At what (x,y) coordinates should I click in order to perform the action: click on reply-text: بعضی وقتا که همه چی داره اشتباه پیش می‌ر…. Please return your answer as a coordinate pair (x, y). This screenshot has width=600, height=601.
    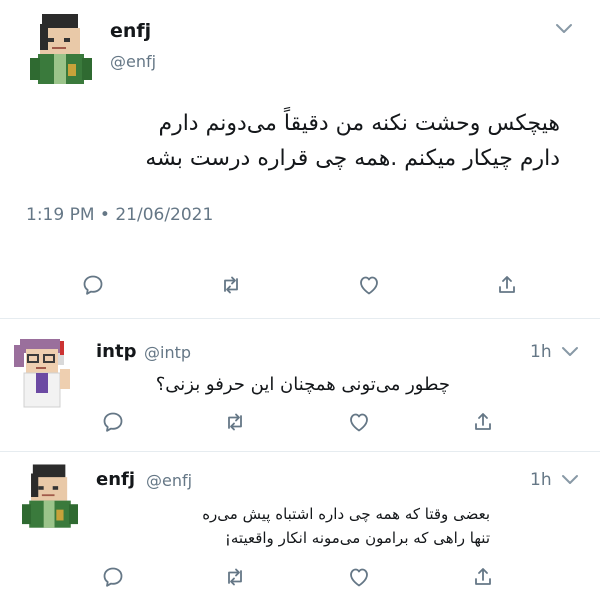
    Looking at the image, I should click on (295, 526).